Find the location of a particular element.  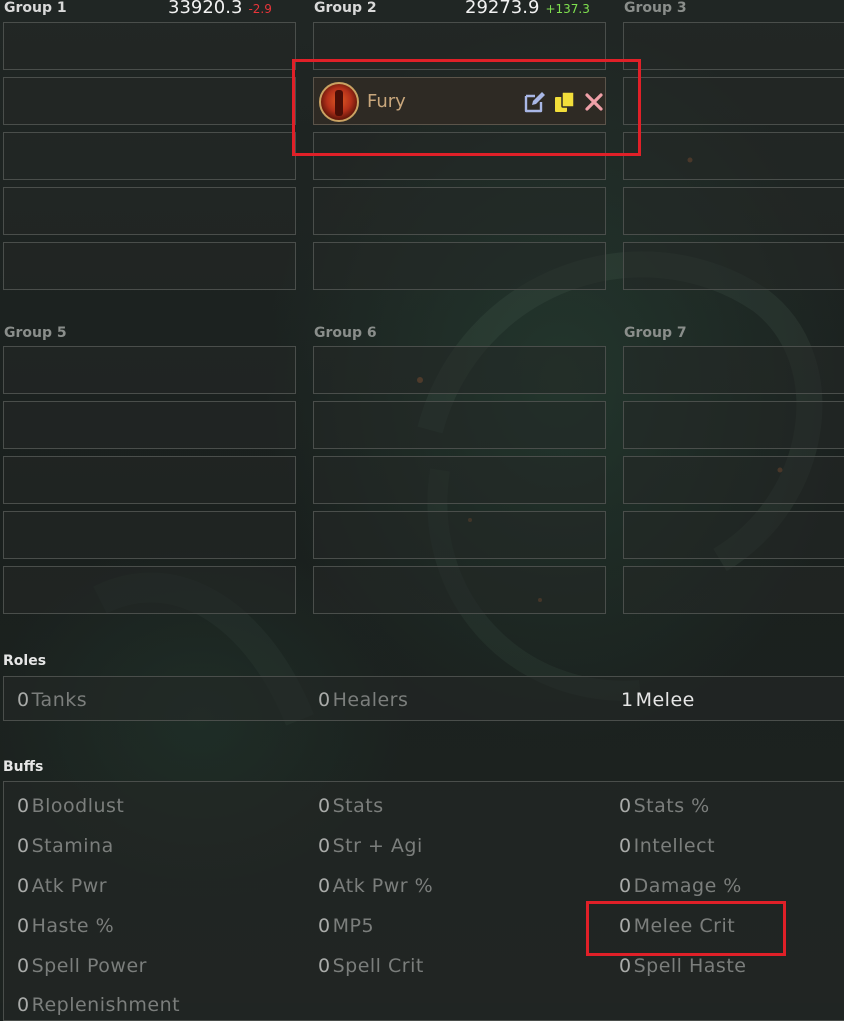

highlight-box-player-slot is located at coordinates (466, 107).